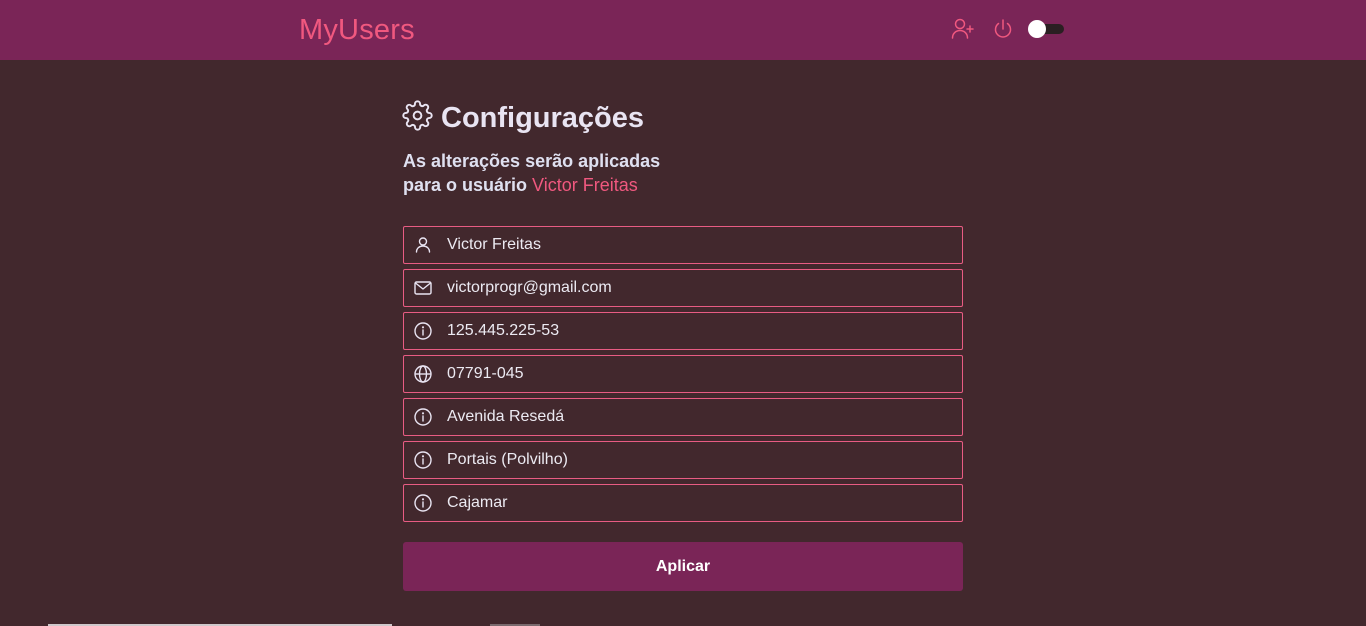 This screenshot has width=1366, height=626. What do you see at coordinates (699, 288) in the screenshot?
I see `email-input` at bounding box center [699, 288].